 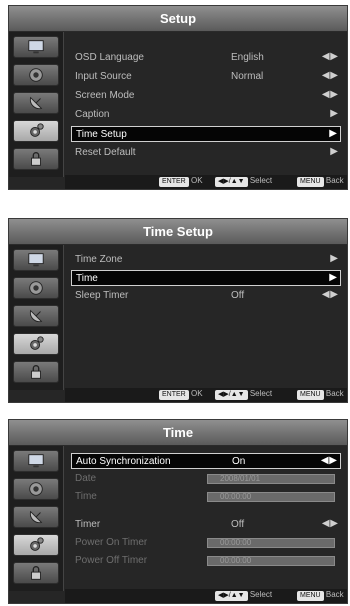 What do you see at coordinates (206, 461) in the screenshot?
I see `menu-item-auto-synchronization: Auto Synchronization On ◀ ▶` at bounding box center [206, 461].